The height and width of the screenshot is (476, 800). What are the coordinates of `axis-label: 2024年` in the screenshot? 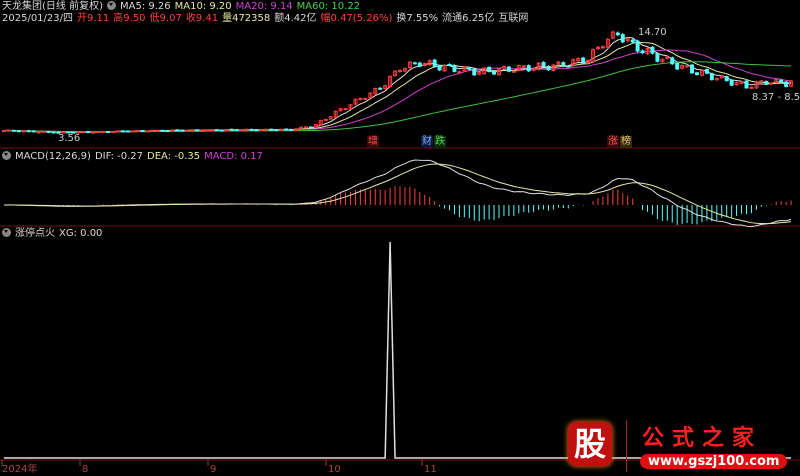 It's located at (19, 468).